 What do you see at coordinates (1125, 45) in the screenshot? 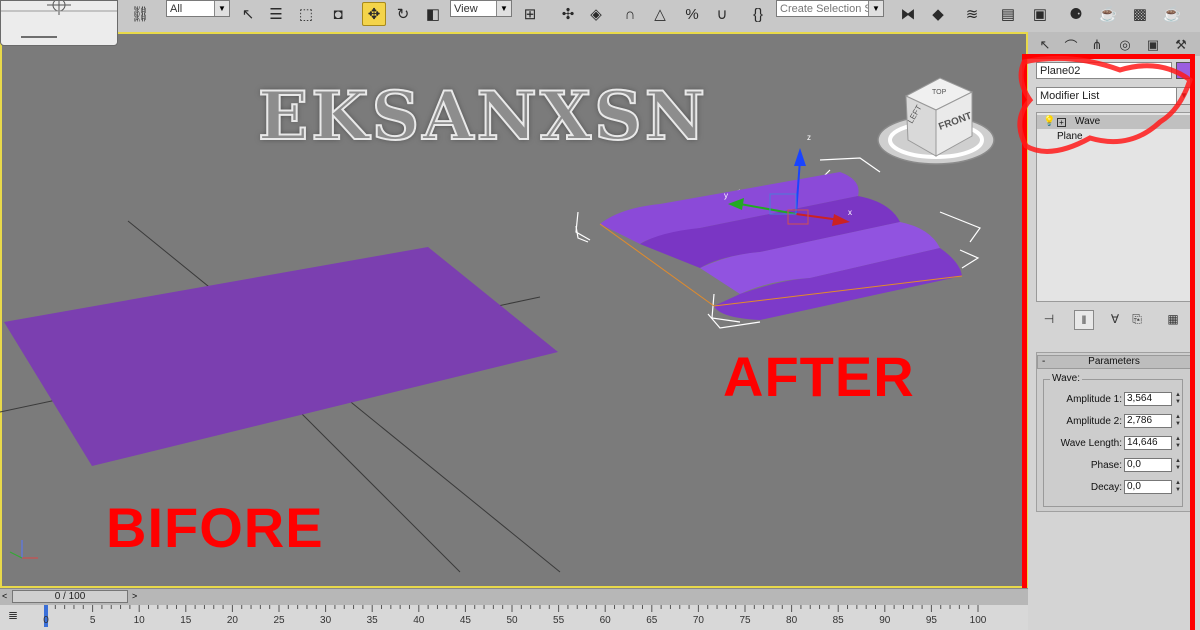
I see `motion-tab-icon: ◎` at bounding box center [1125, 45].